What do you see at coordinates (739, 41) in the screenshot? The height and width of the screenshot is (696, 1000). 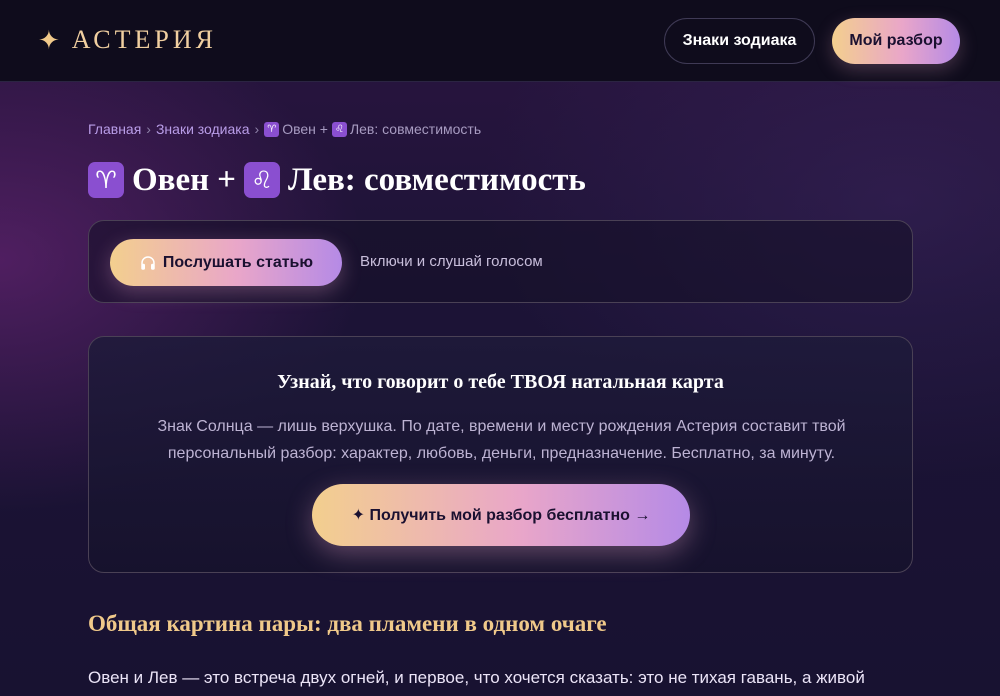 I see `zodiac-signs-button: Знаки зодиака` at bounding box center [739, 41].